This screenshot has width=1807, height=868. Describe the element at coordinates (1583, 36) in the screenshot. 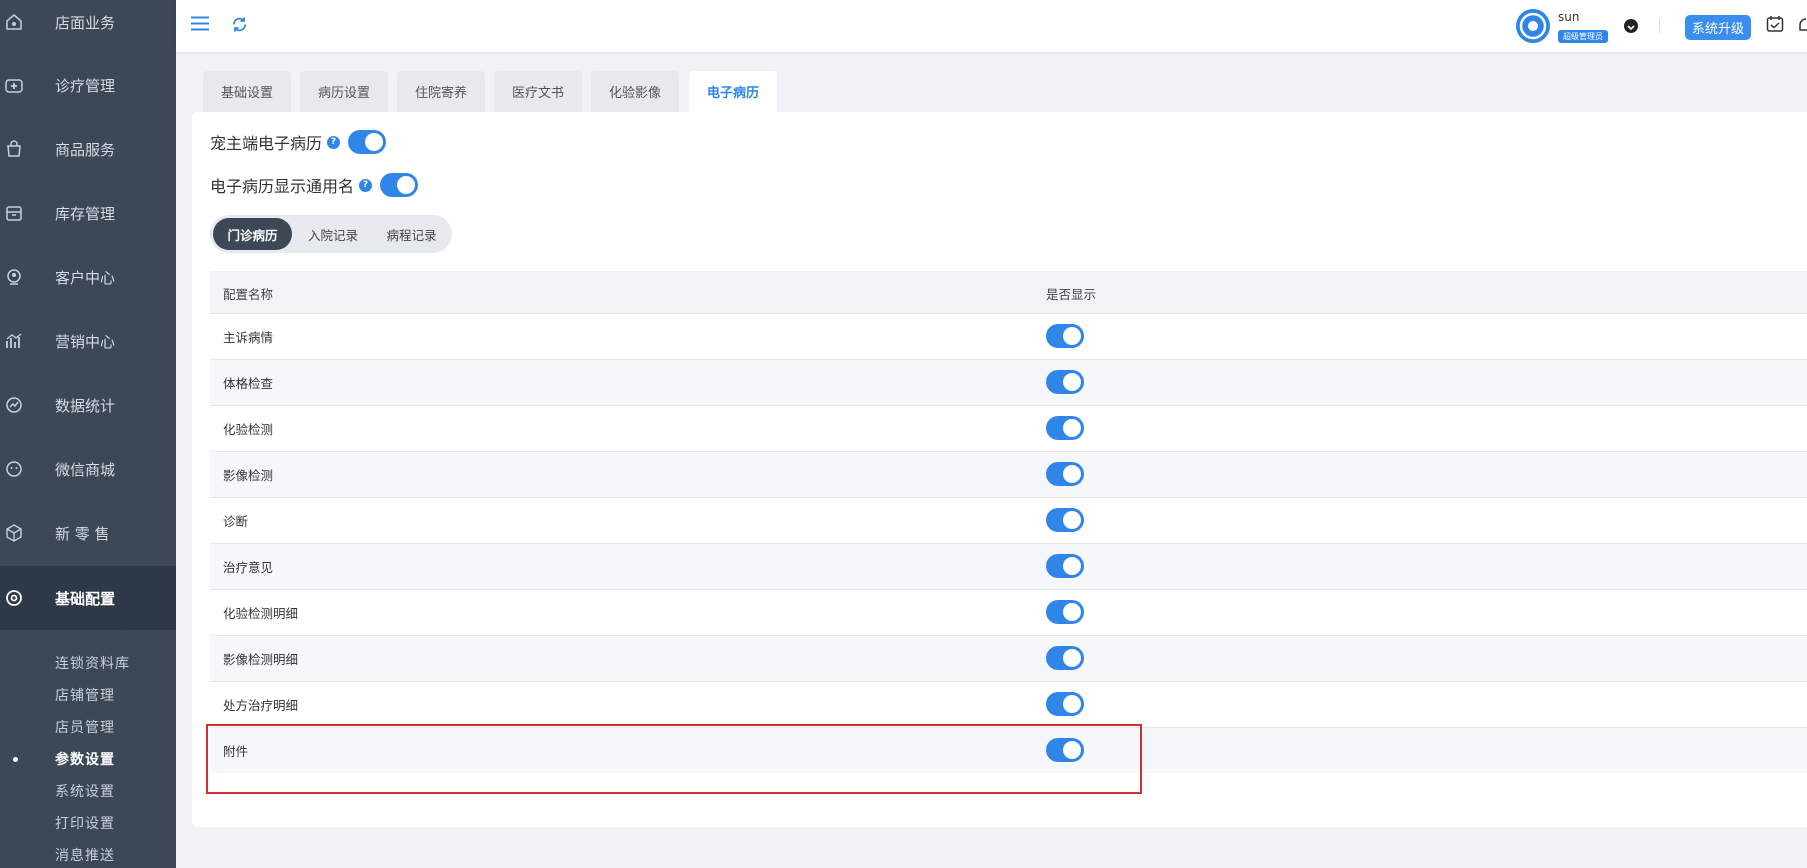

I see `role-badge: 超级管理员` at that location.